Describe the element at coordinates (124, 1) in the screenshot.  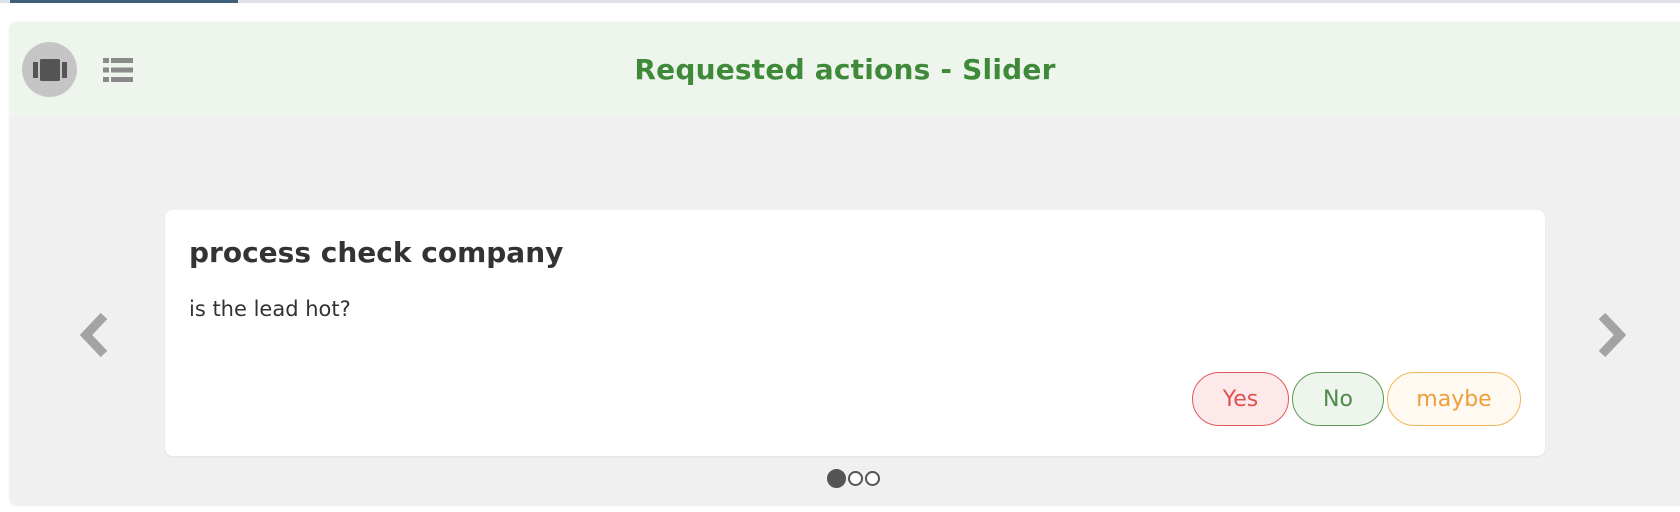
I see `active-tab-indicator` at that location.